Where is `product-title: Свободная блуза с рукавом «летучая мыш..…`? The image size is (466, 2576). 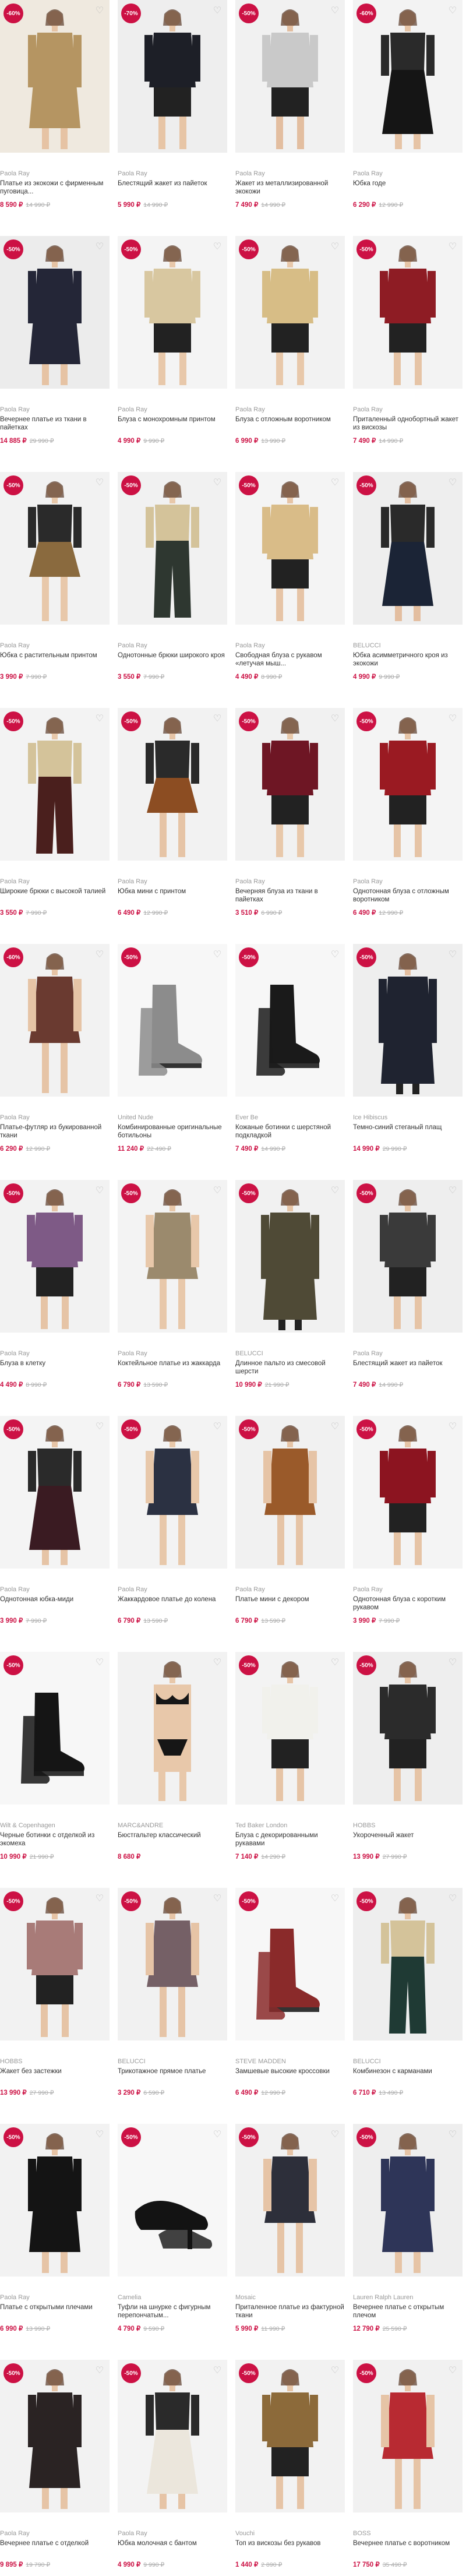
product-title: Свободная блуза с рукавом «летучая мыш..… is located at coordinates (290, 659).